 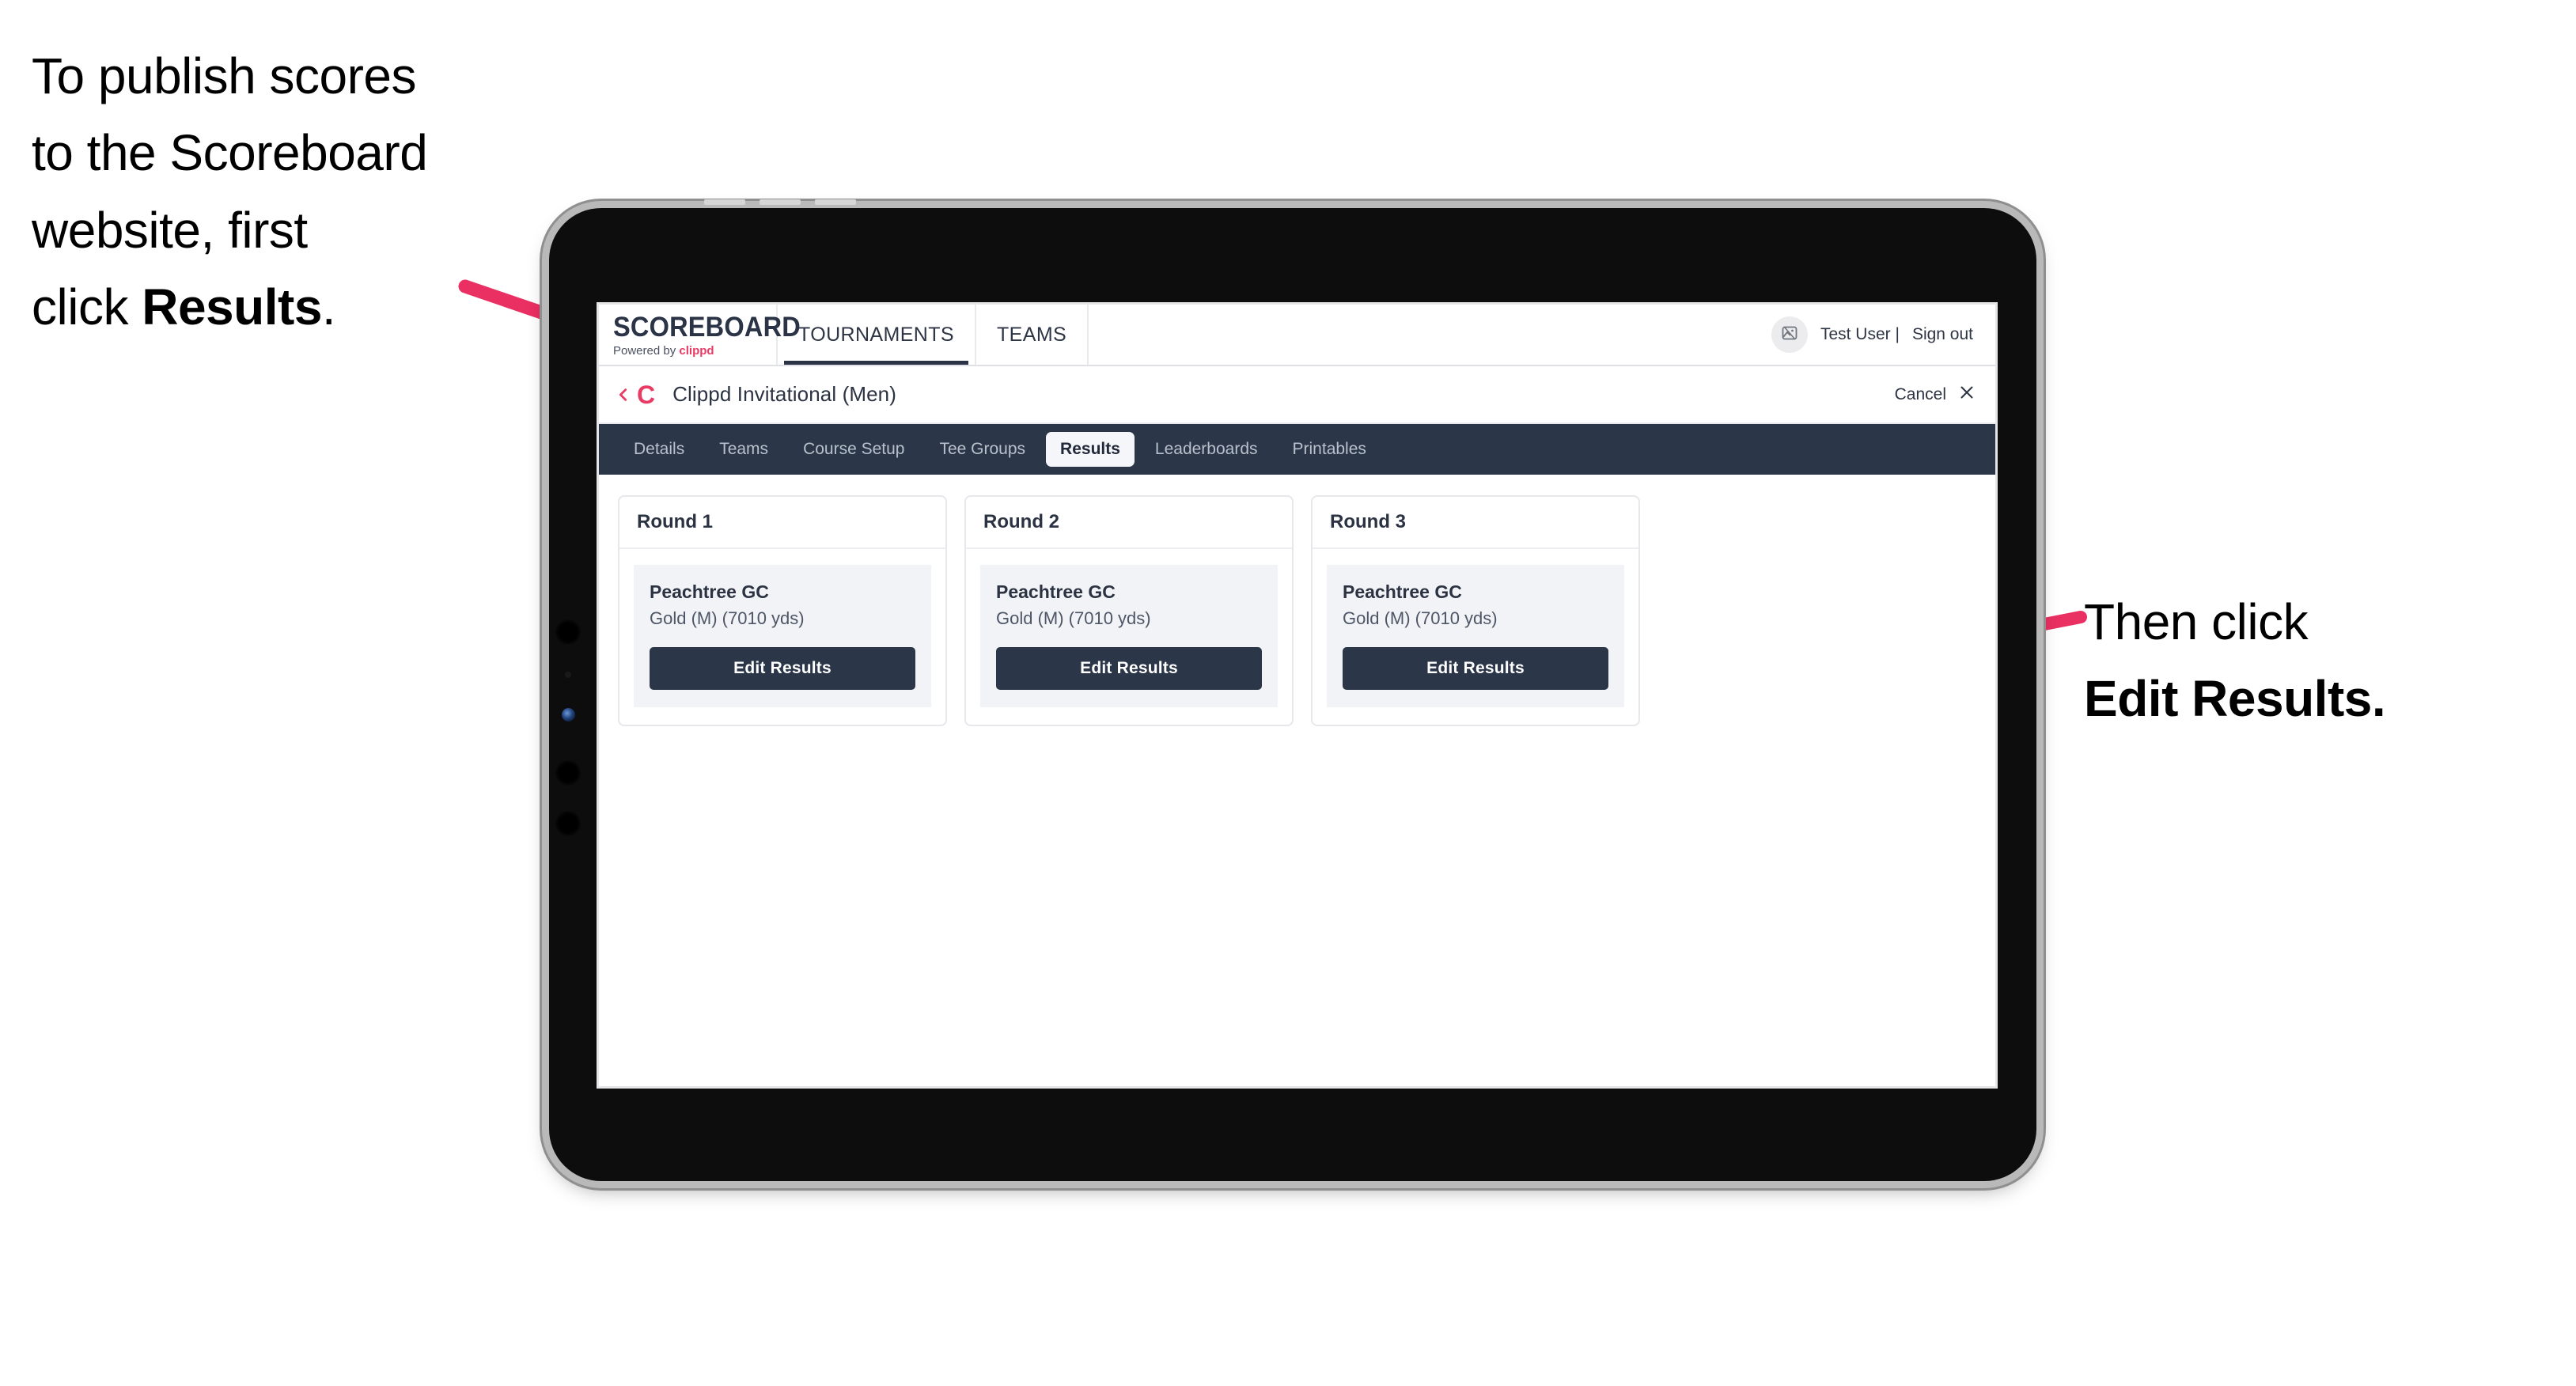 I want to click on callout-left-line-3: website, first, so click(x=170, y=230).